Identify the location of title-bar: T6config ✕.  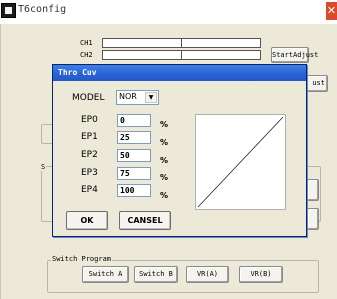
(168, 12).